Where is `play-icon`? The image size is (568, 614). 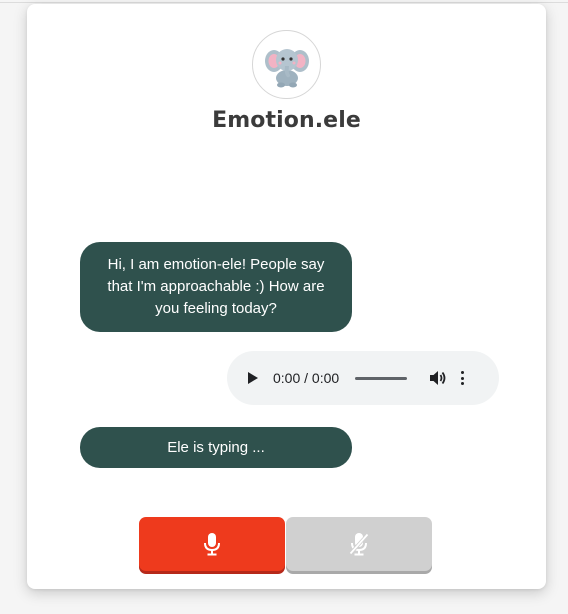
play-icon is located at coordinates (254, 378).